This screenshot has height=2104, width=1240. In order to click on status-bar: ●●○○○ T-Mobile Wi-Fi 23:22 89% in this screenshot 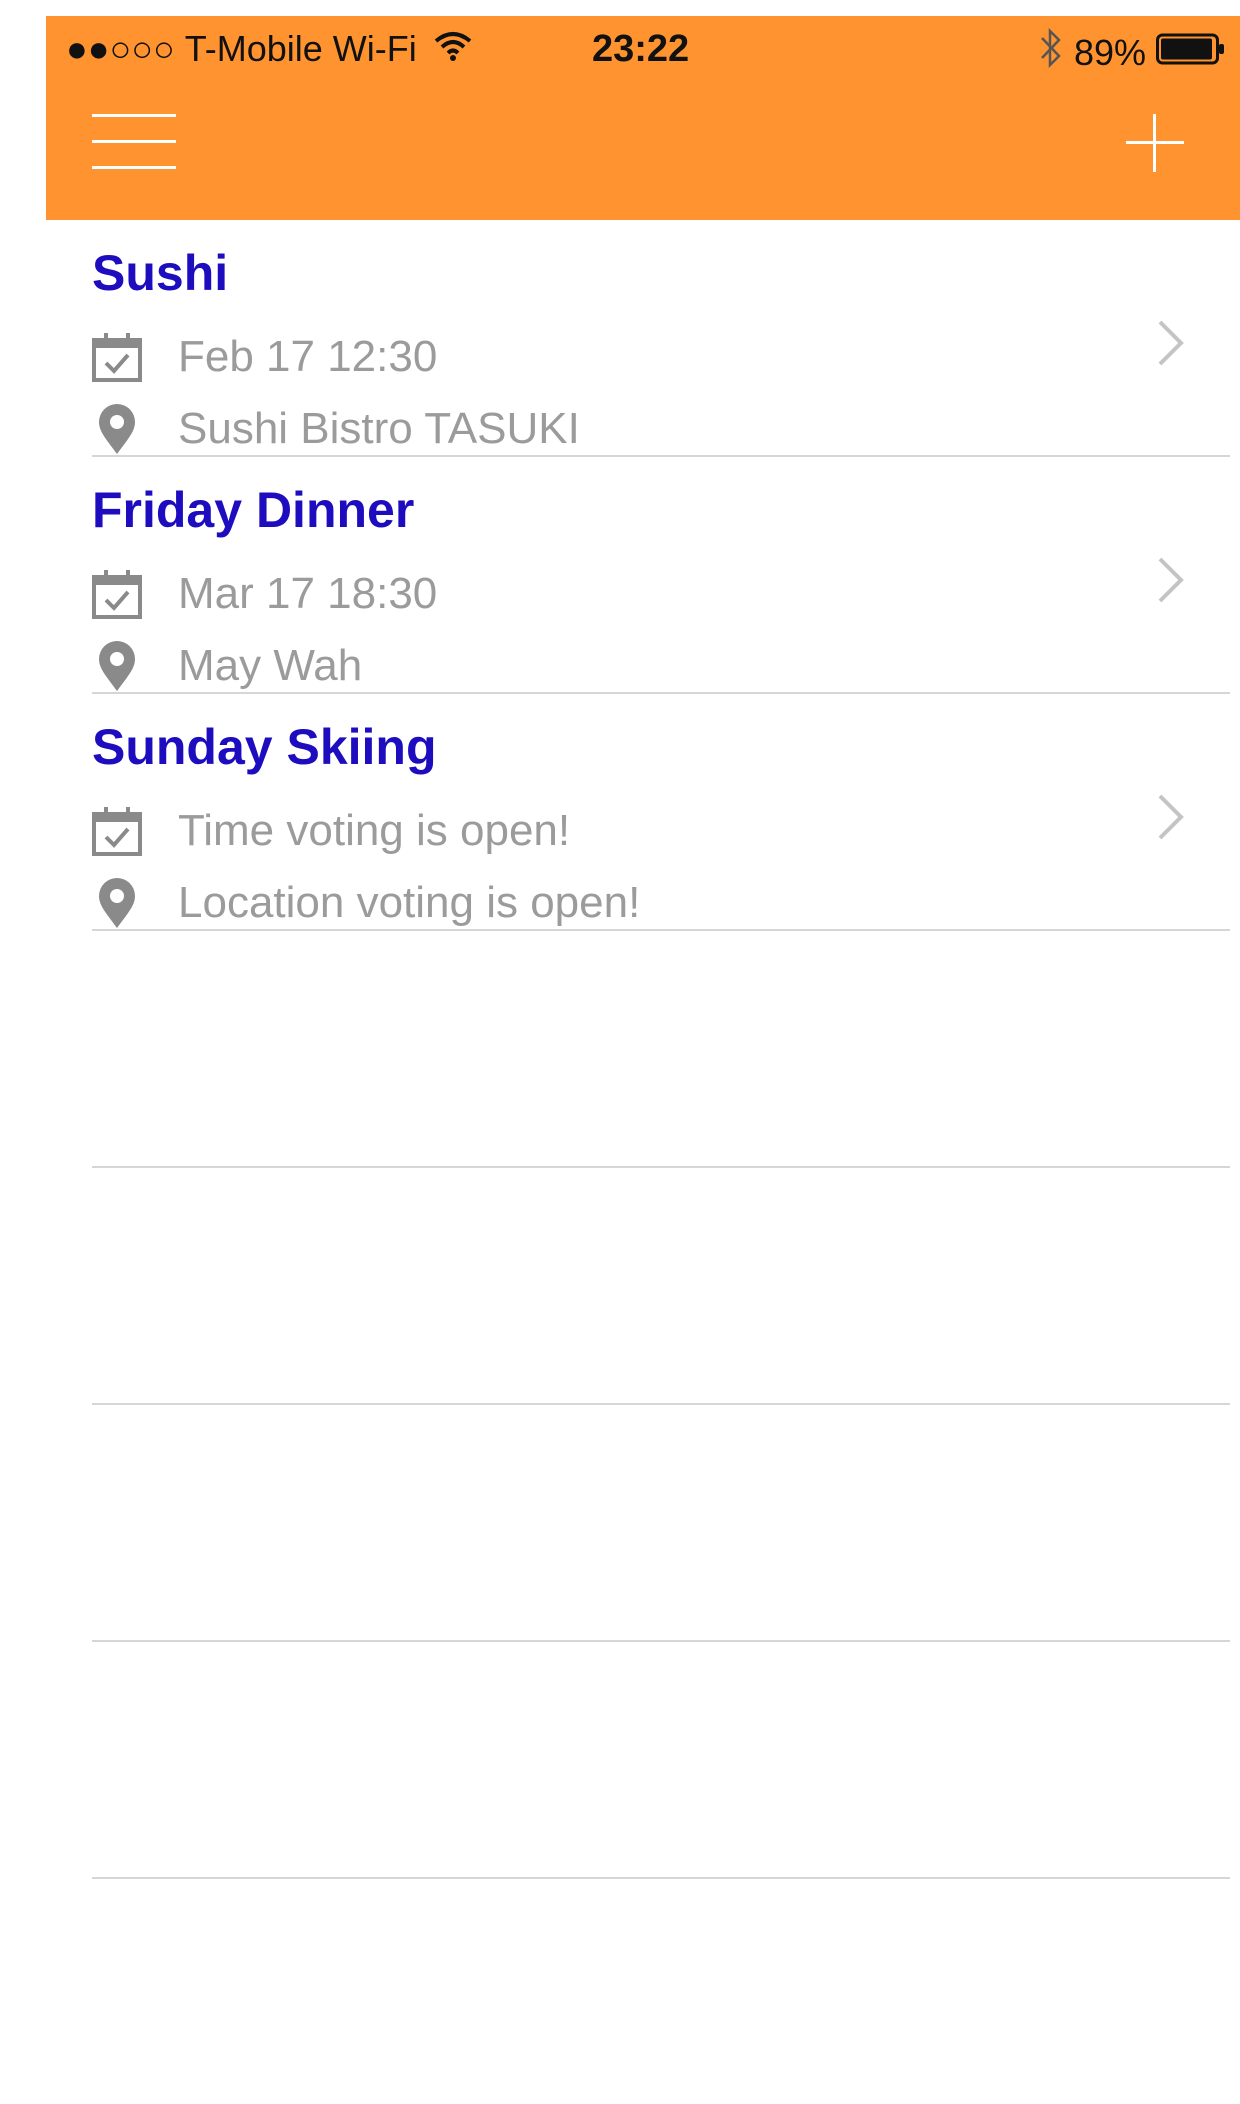, I will do `click(643, 50)`.